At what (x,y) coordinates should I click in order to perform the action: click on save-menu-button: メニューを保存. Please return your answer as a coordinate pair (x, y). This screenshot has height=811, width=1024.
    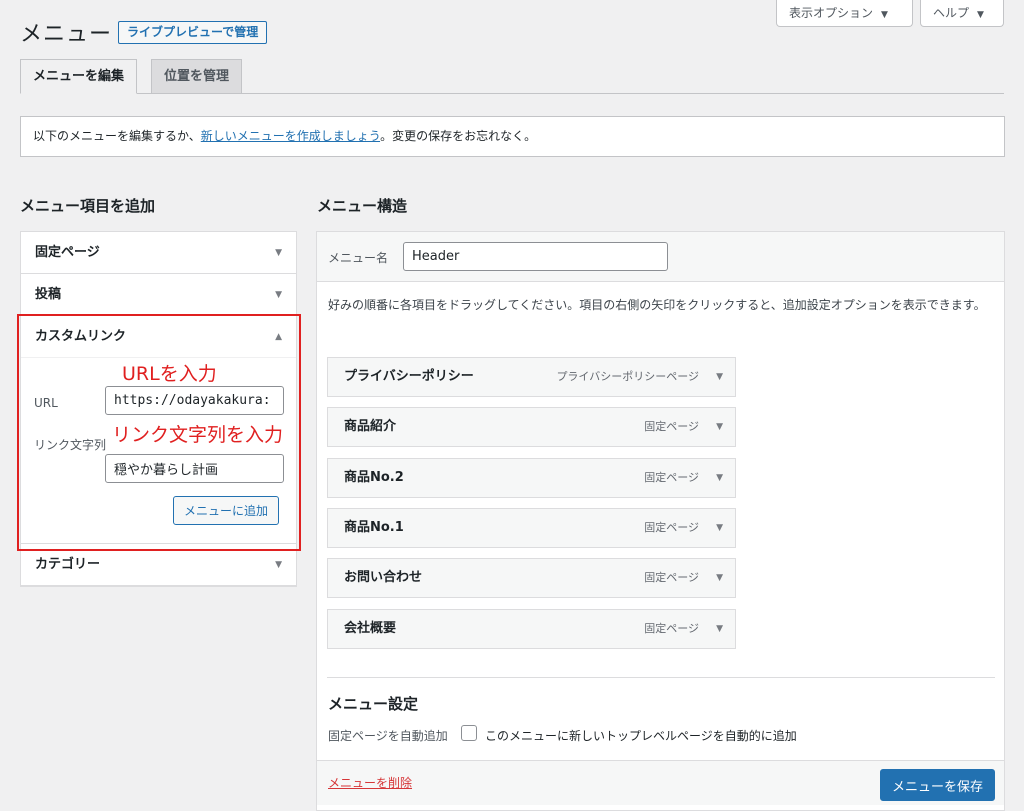
    Looking at the image, I should click on (937, 785).